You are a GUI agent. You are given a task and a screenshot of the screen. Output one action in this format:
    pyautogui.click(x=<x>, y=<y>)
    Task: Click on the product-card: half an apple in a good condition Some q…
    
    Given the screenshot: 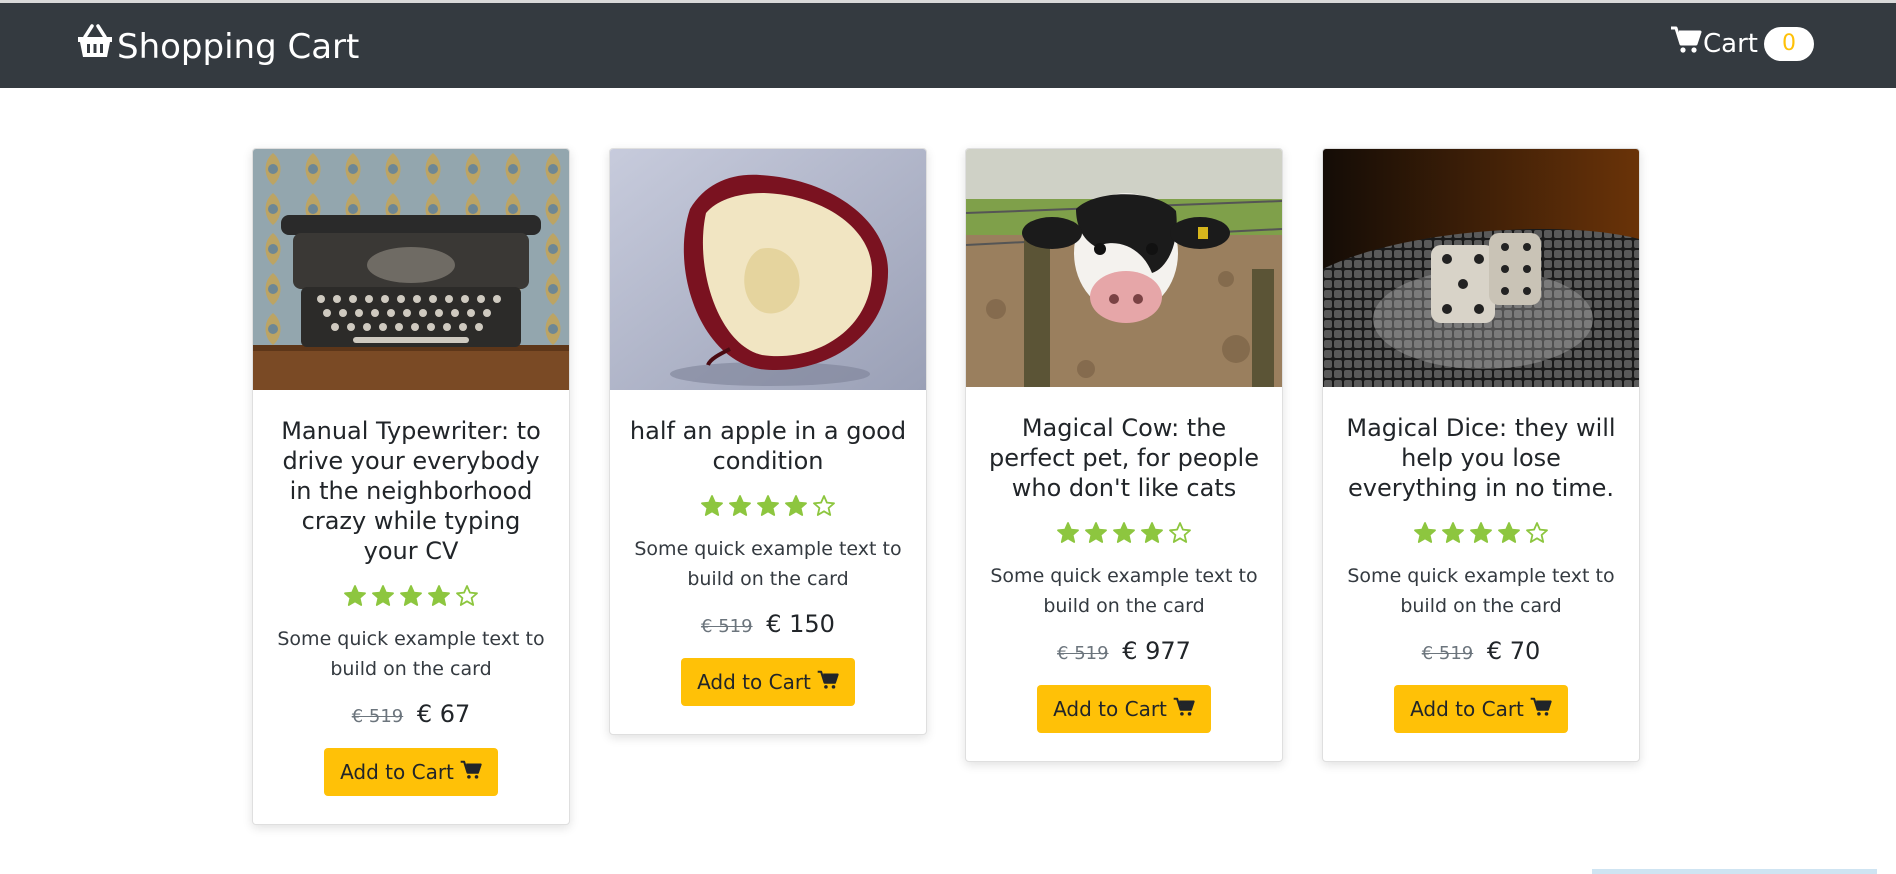 What is the action you would take?
    pyautogui.click(x=768, y=441)
    